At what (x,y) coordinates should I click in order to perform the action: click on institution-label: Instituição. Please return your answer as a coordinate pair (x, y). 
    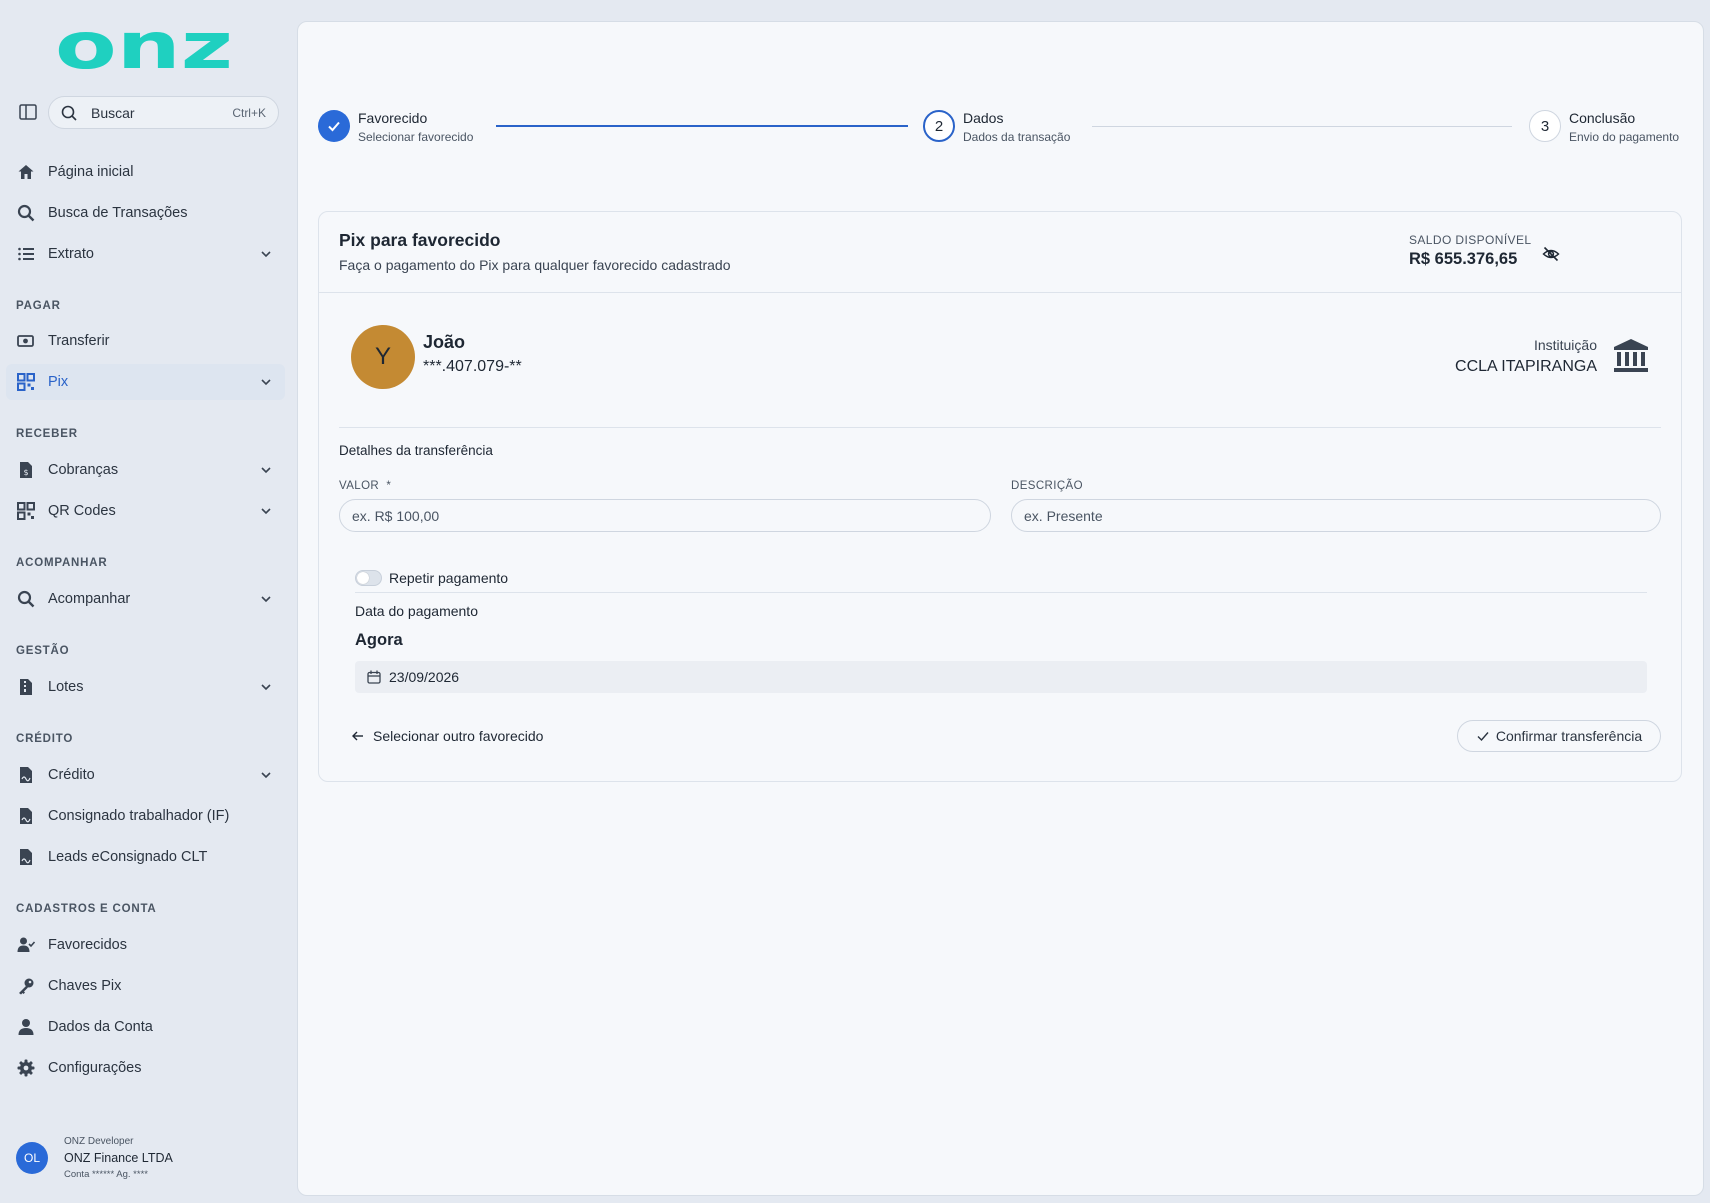
    Looking at the image, I should click on (1565, 345).